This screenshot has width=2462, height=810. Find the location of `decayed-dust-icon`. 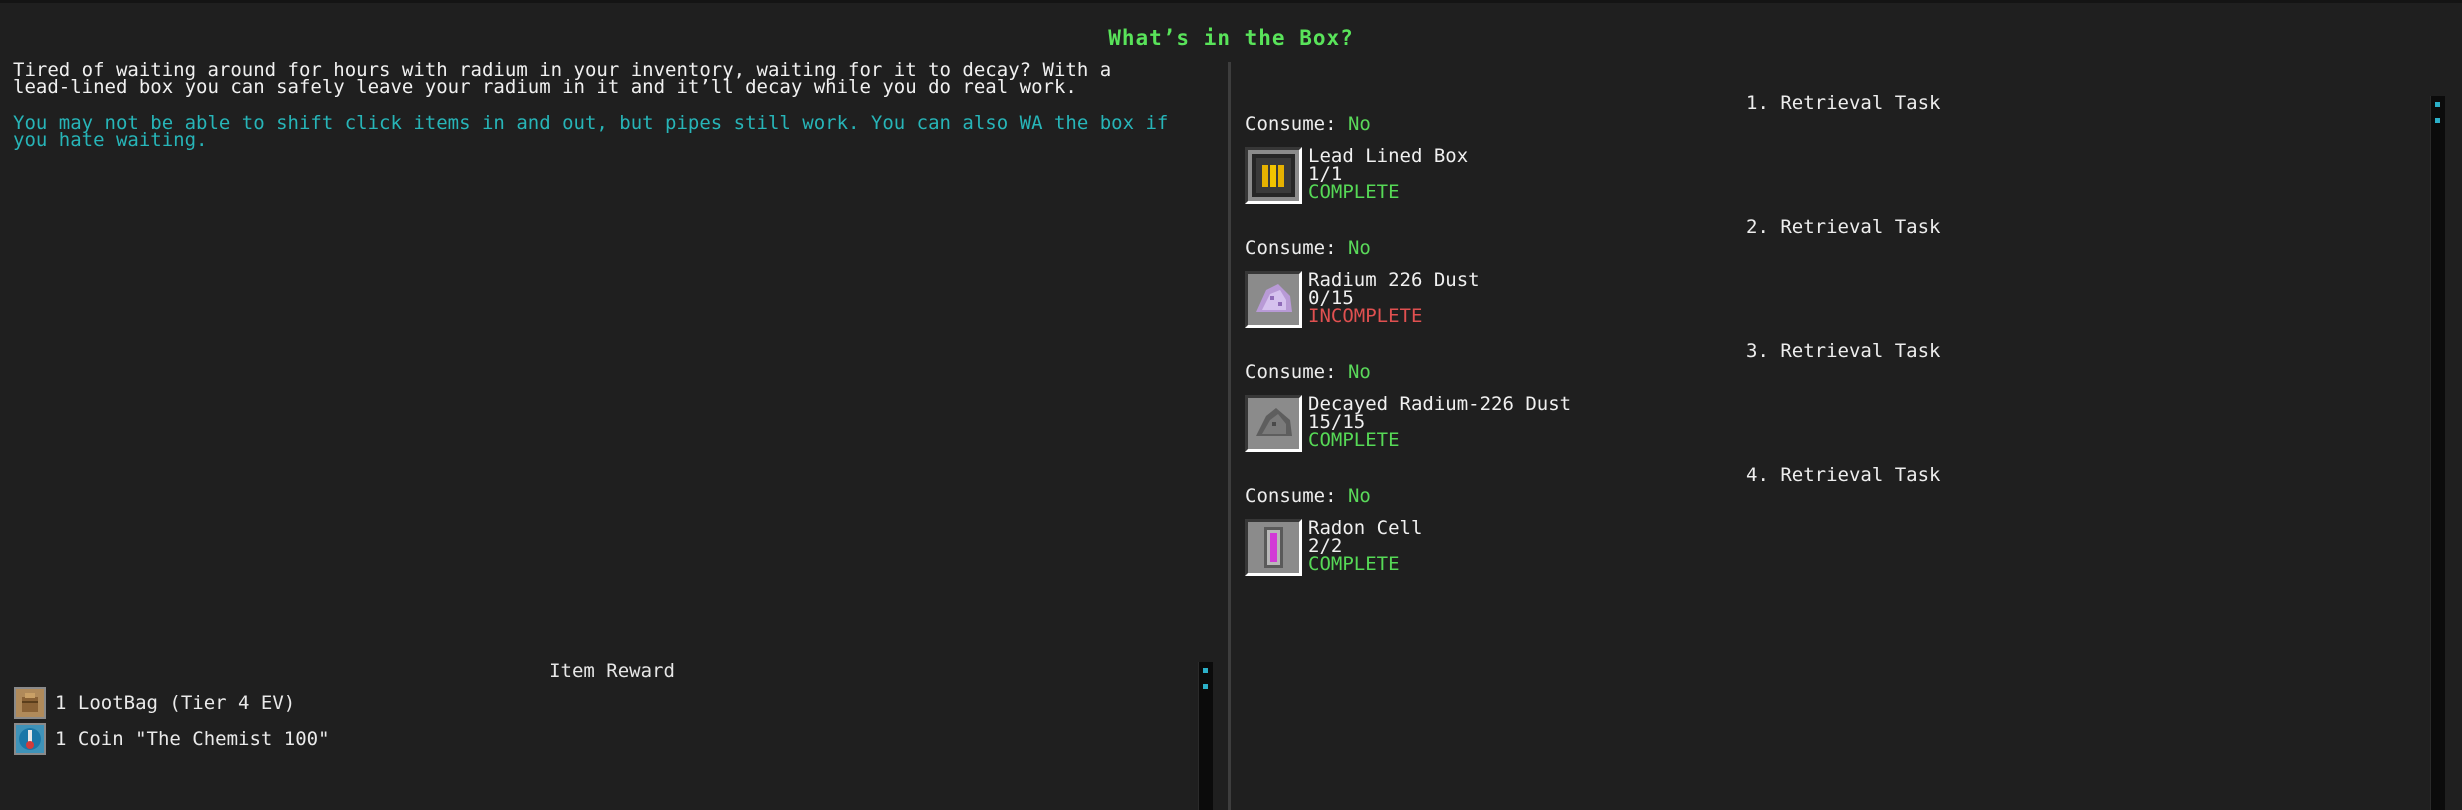

decayed-dust-icon is located at coordinates (1273, 423).